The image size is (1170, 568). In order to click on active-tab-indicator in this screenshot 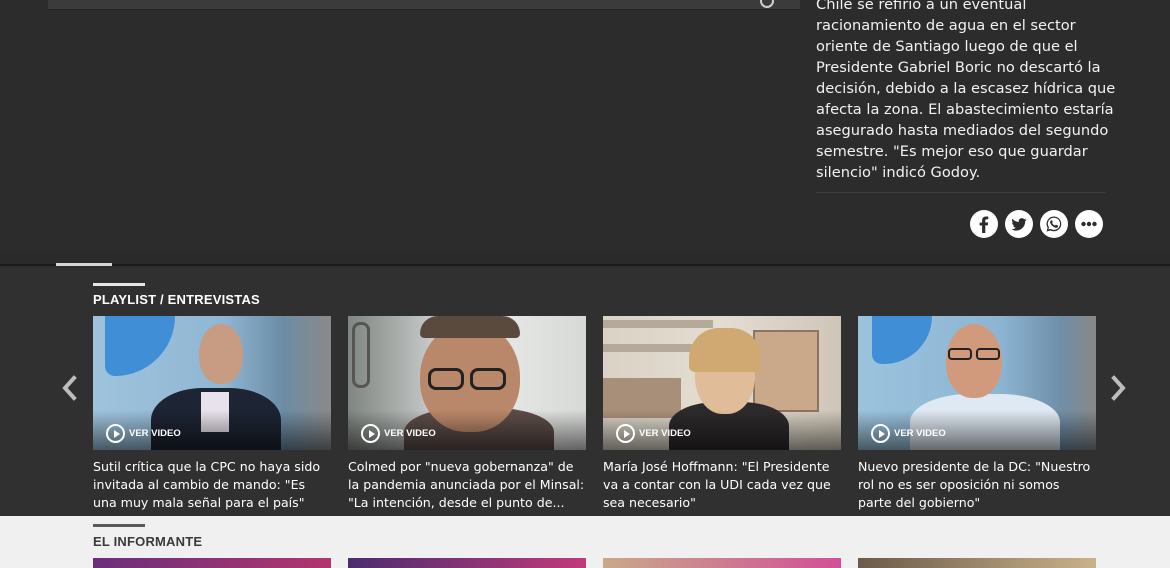, I will do `click(84, 264)`.